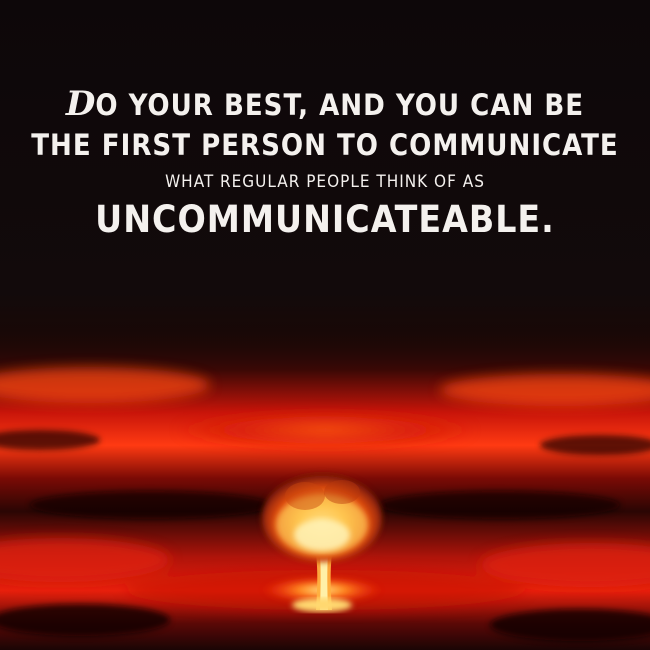 This screenshot has width=650, height=650. Describe the element at coordinates (80, 104) in the screenshot. I see `quote-drop-cap: D` at that location.